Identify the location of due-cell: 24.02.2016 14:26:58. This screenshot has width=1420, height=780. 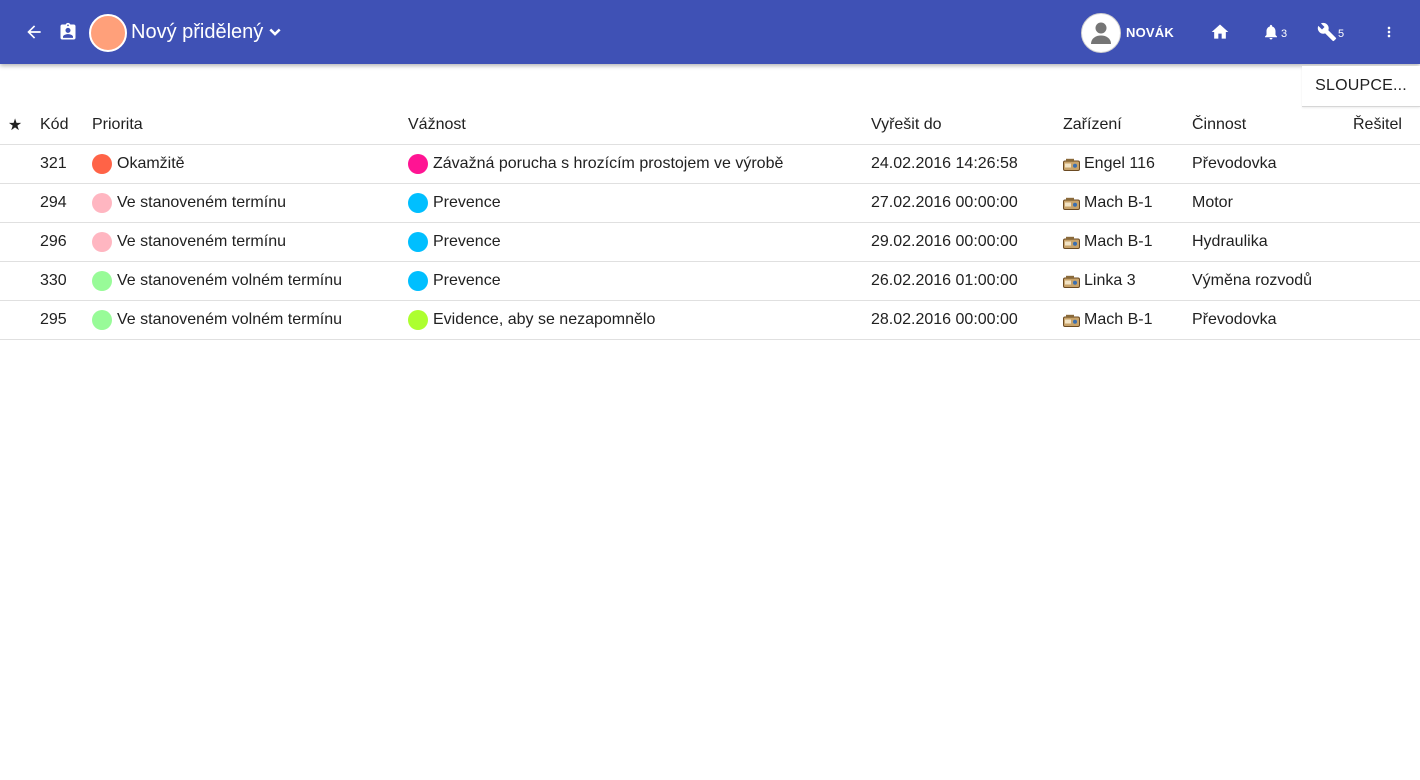
(944, 163).